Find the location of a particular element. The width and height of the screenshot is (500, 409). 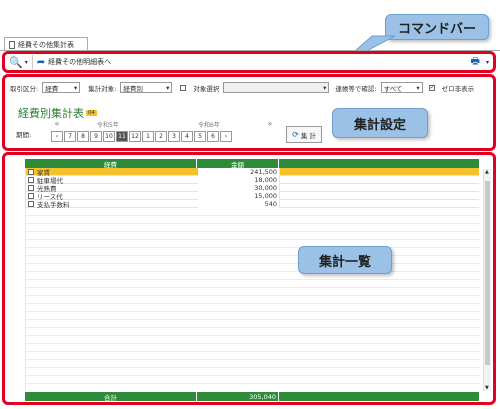

tab-report: 経費その他集計表 is located at coordinates (46, 44).